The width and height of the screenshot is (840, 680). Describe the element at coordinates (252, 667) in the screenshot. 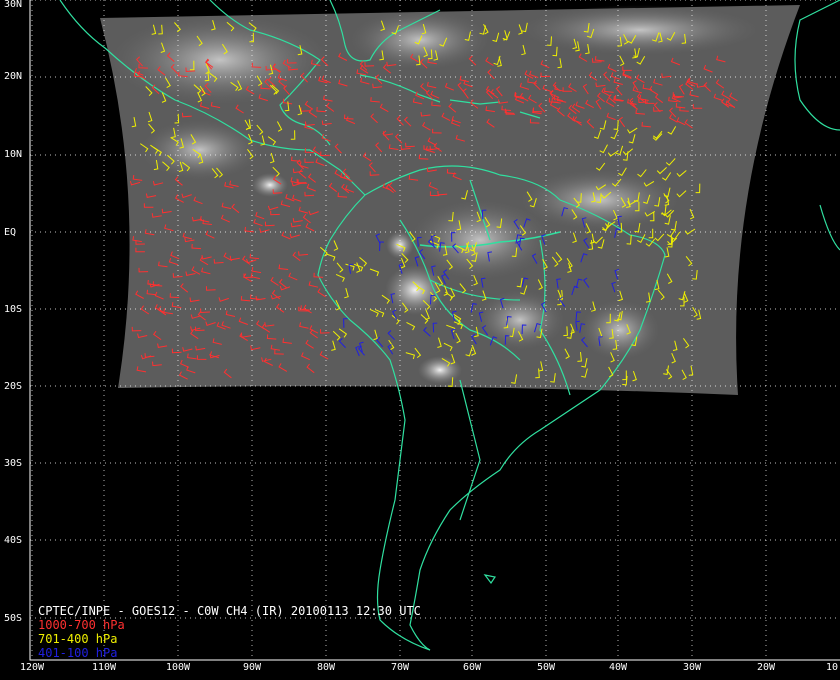

I see `lon-label-90w: 90W` at that location.